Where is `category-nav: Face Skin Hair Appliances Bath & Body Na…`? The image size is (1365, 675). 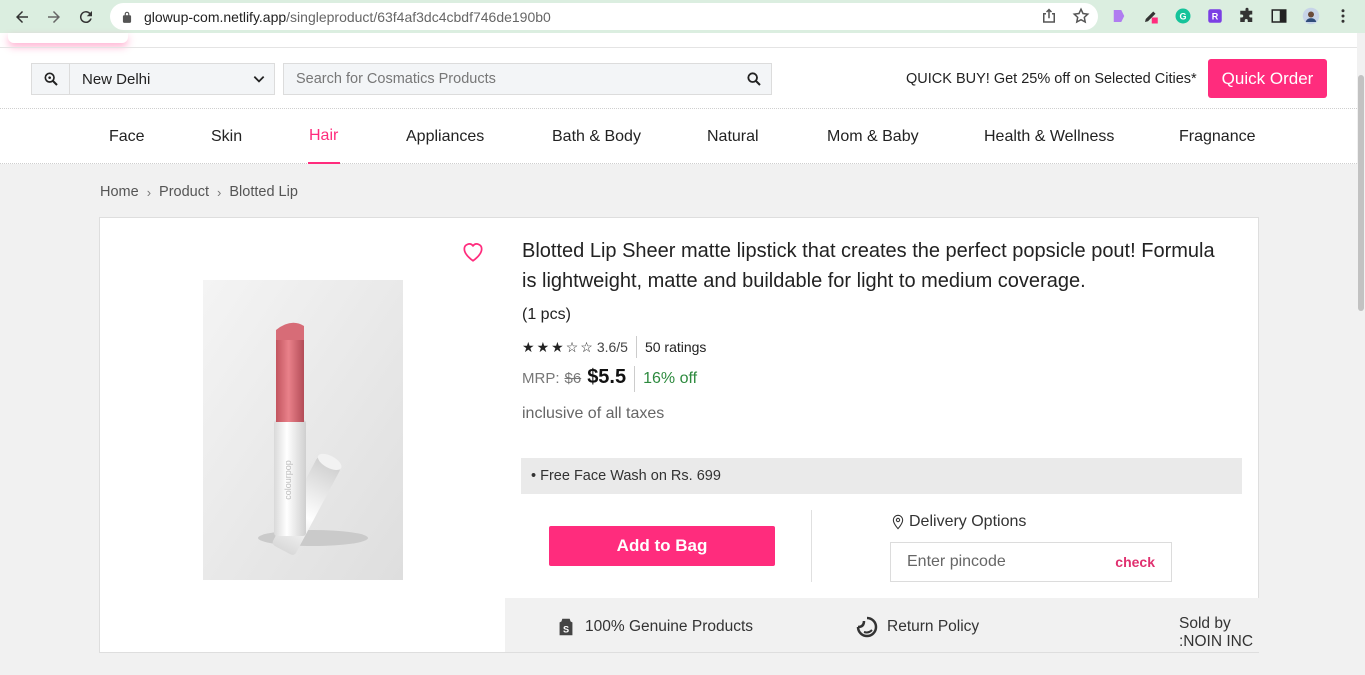 category-nav: Face Skin Hair Appliances Bath & Body Na… is located at coordinates (678, 136).